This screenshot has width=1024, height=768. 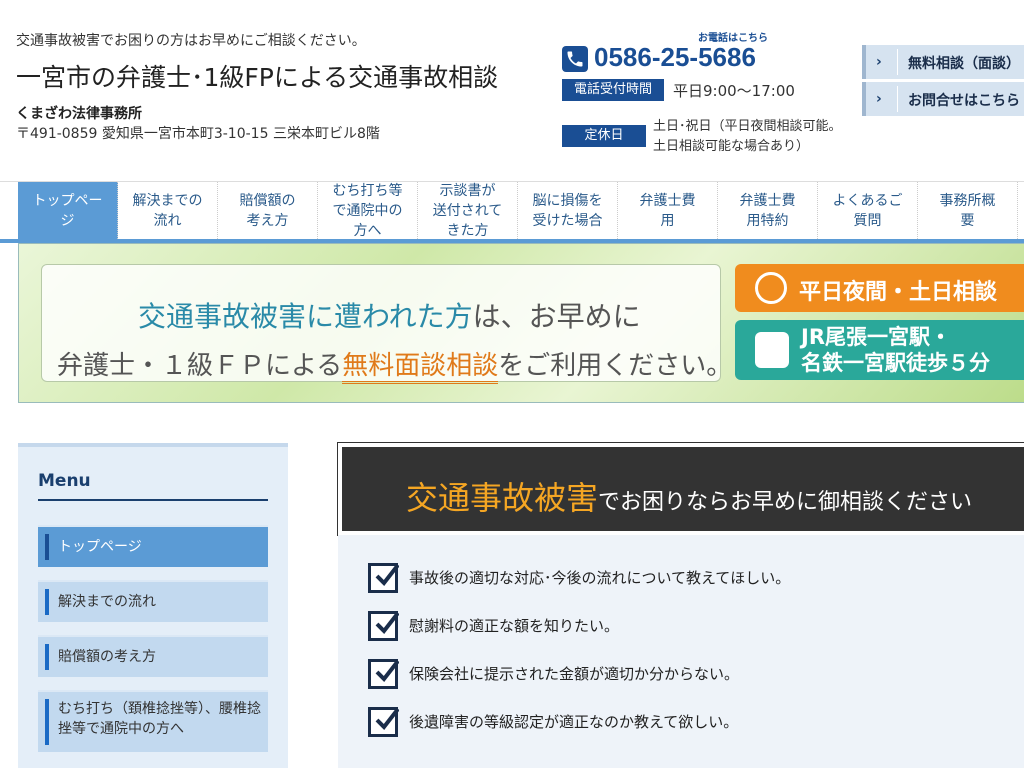 What do you see at coordinates (575, 59) in the screenshot?
I see `phone-icon` at bounding box center [575, 59].